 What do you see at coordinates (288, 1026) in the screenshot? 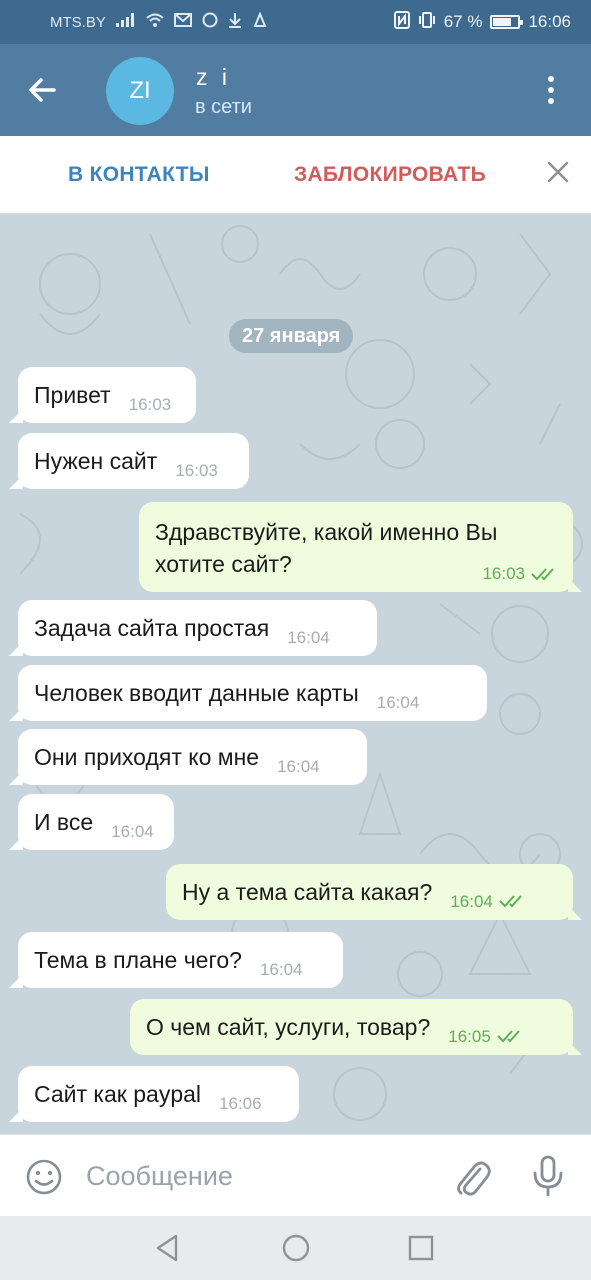
I see `message-text: О чем сайт, услуги, товар?` at bounding box center [288, 1026].